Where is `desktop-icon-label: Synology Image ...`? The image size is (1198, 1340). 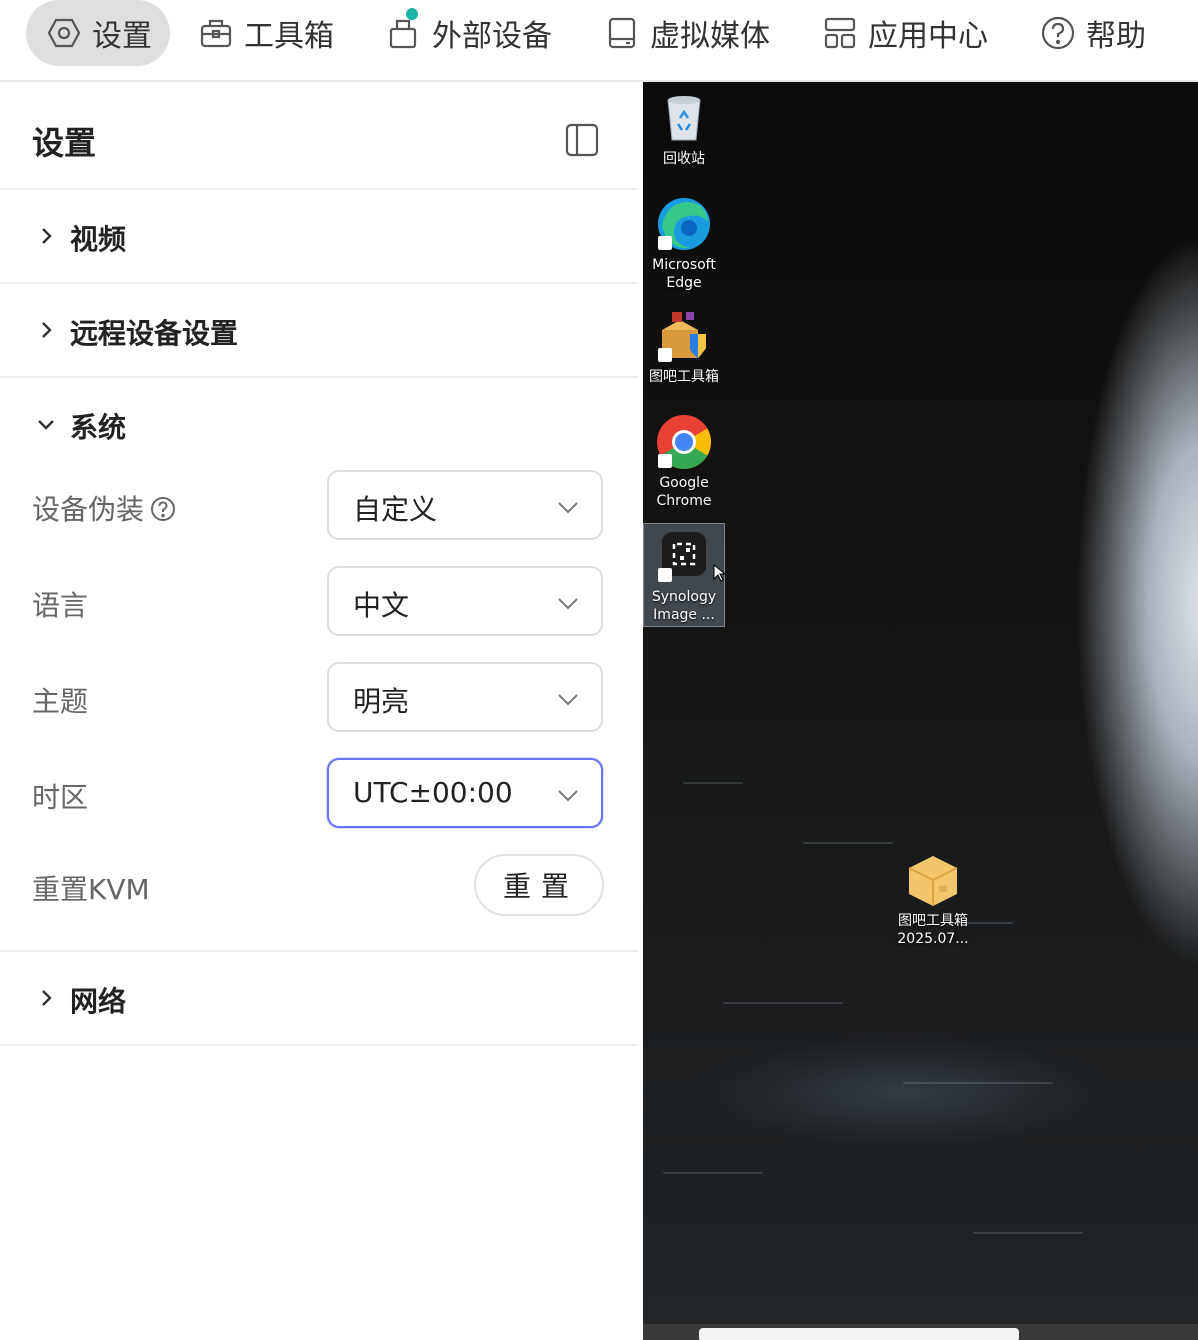
desktop-icon-label: Synology Image ... is located at coordinates (684, 606).